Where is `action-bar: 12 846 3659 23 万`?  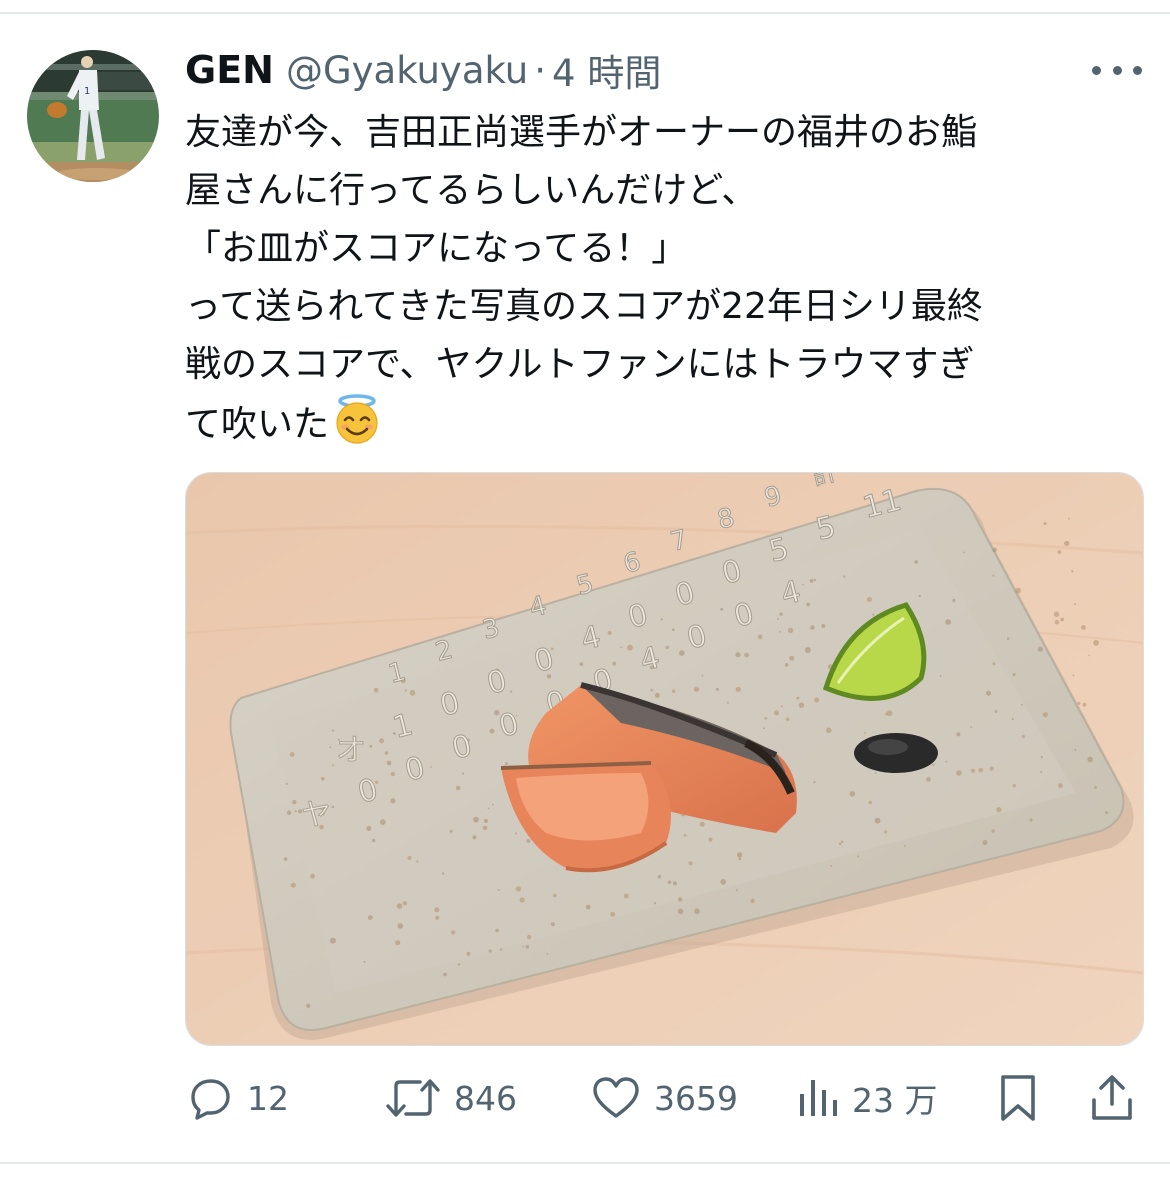
action-bar: 12 846 3659 23 万 is located at coordinates (585, 1098).